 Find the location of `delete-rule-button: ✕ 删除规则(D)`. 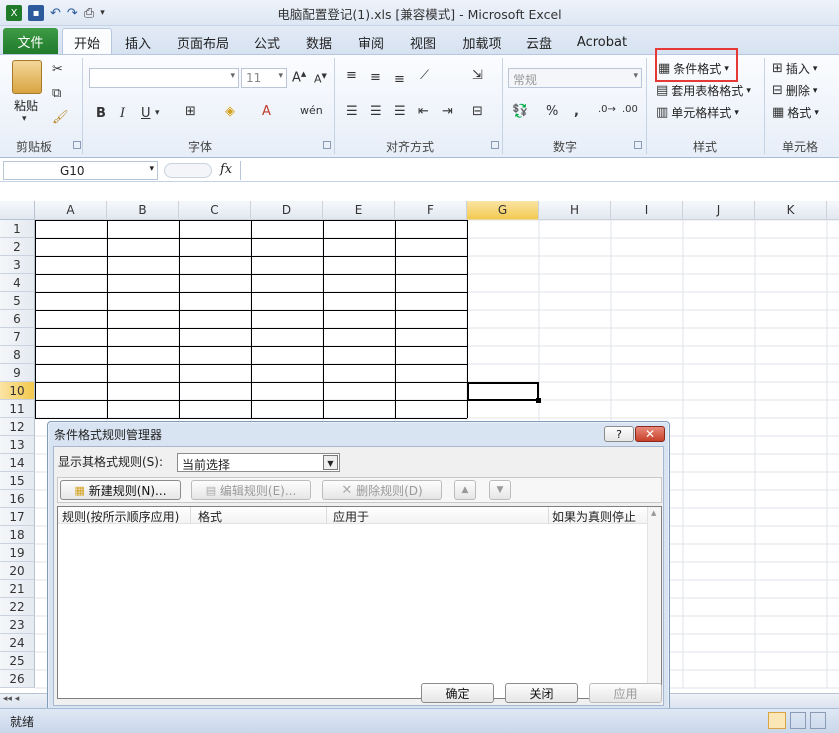

delete-rule-button: ✕ 删除规则(D) is located at coordinates (382, 490).